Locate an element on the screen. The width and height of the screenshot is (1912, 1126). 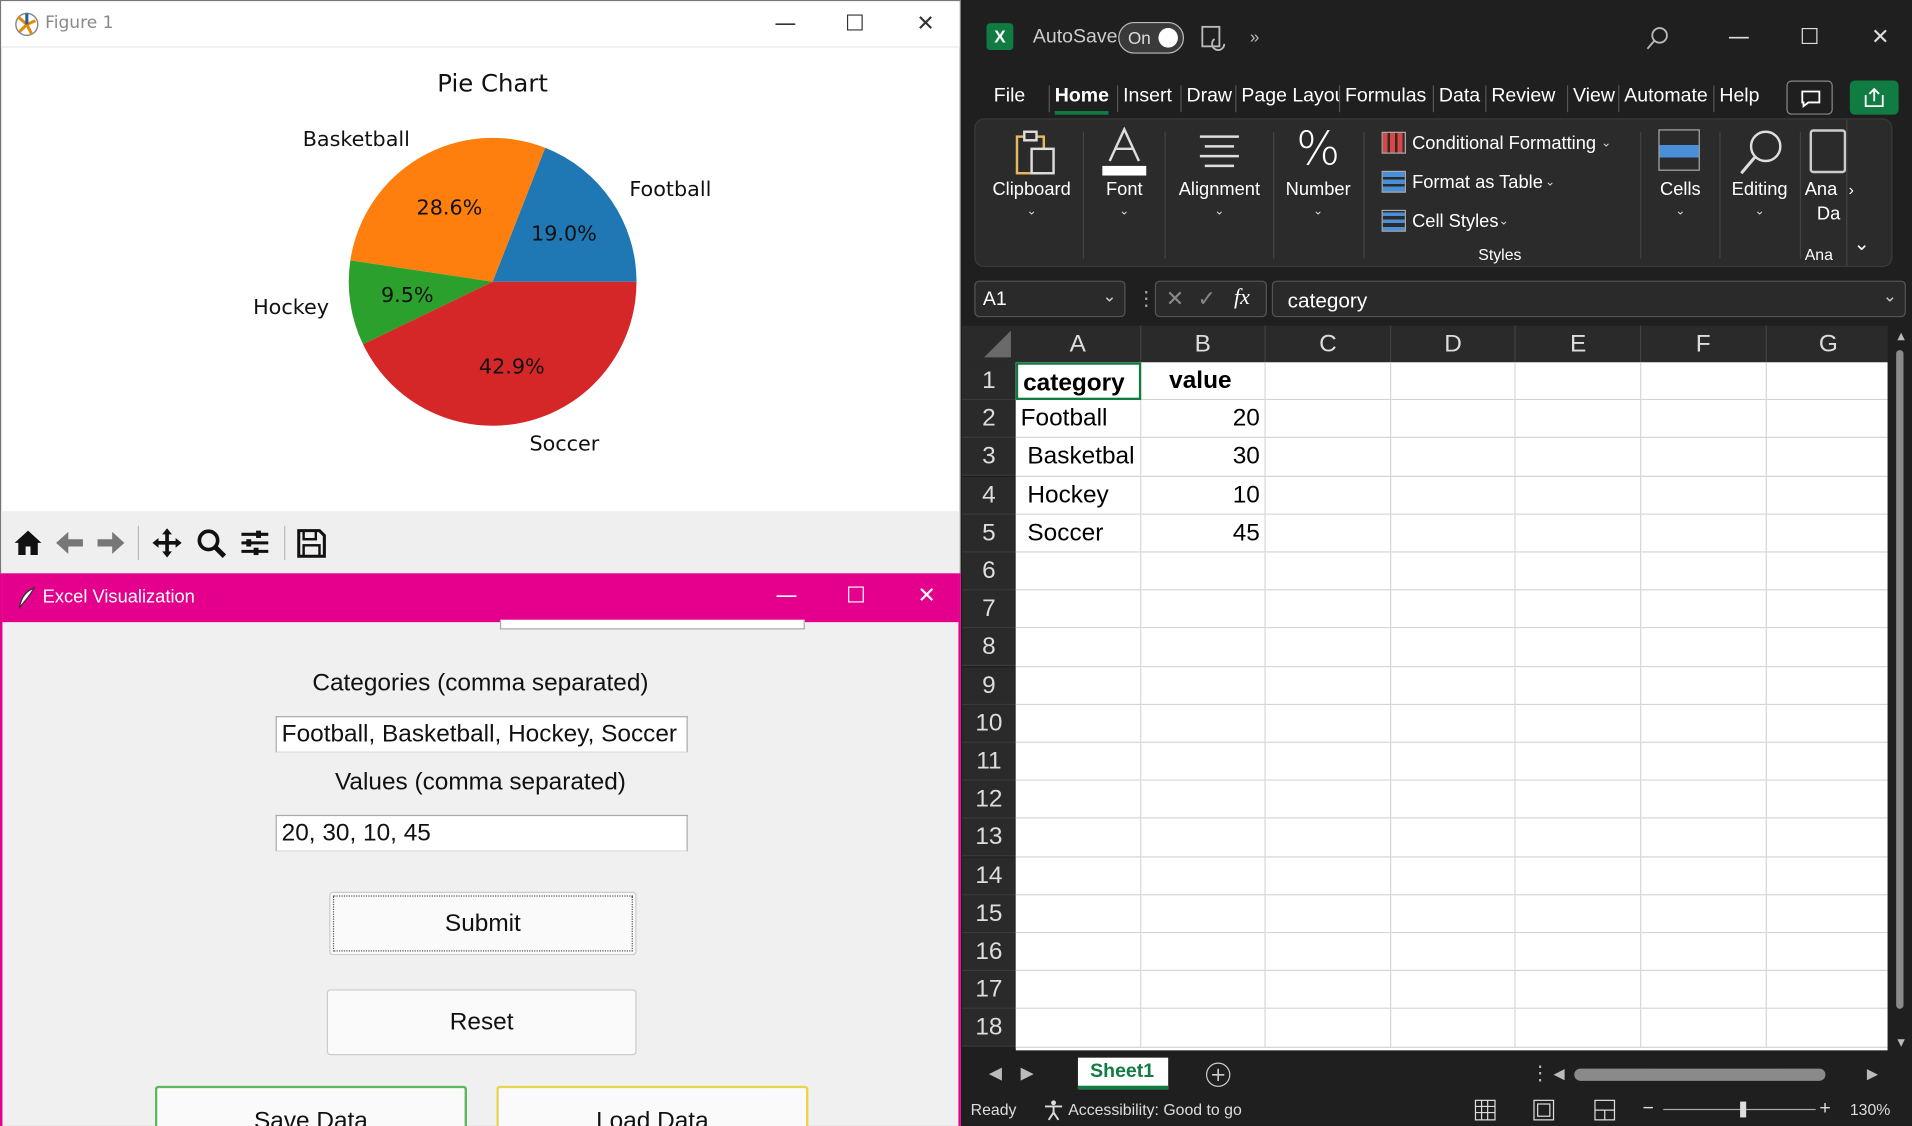
vertical-scrollbar: ▲ ▼ is located at coordinates (1899, 688).